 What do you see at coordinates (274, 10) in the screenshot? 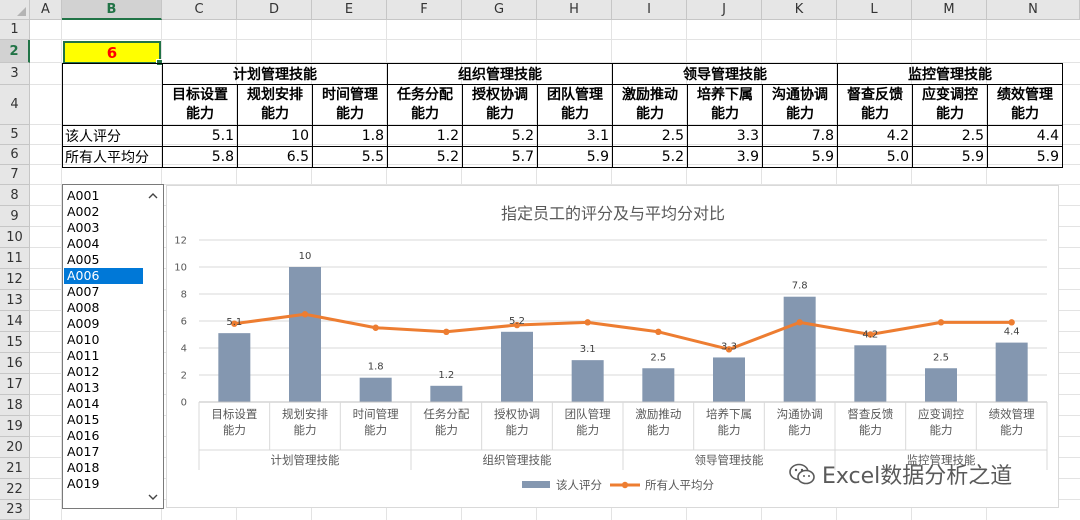
I see `column-header-d: D` at bounding box center [274, 10].